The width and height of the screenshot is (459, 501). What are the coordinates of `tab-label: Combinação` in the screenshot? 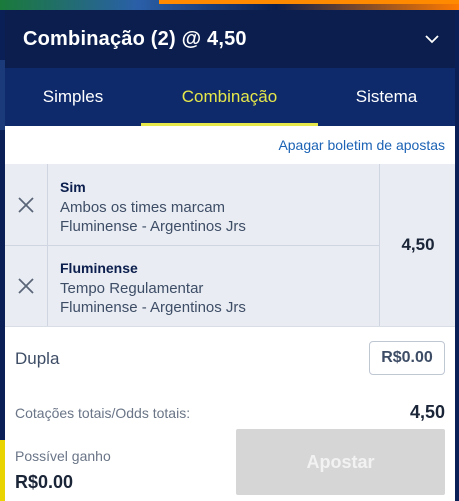 It's located at (229, 96).